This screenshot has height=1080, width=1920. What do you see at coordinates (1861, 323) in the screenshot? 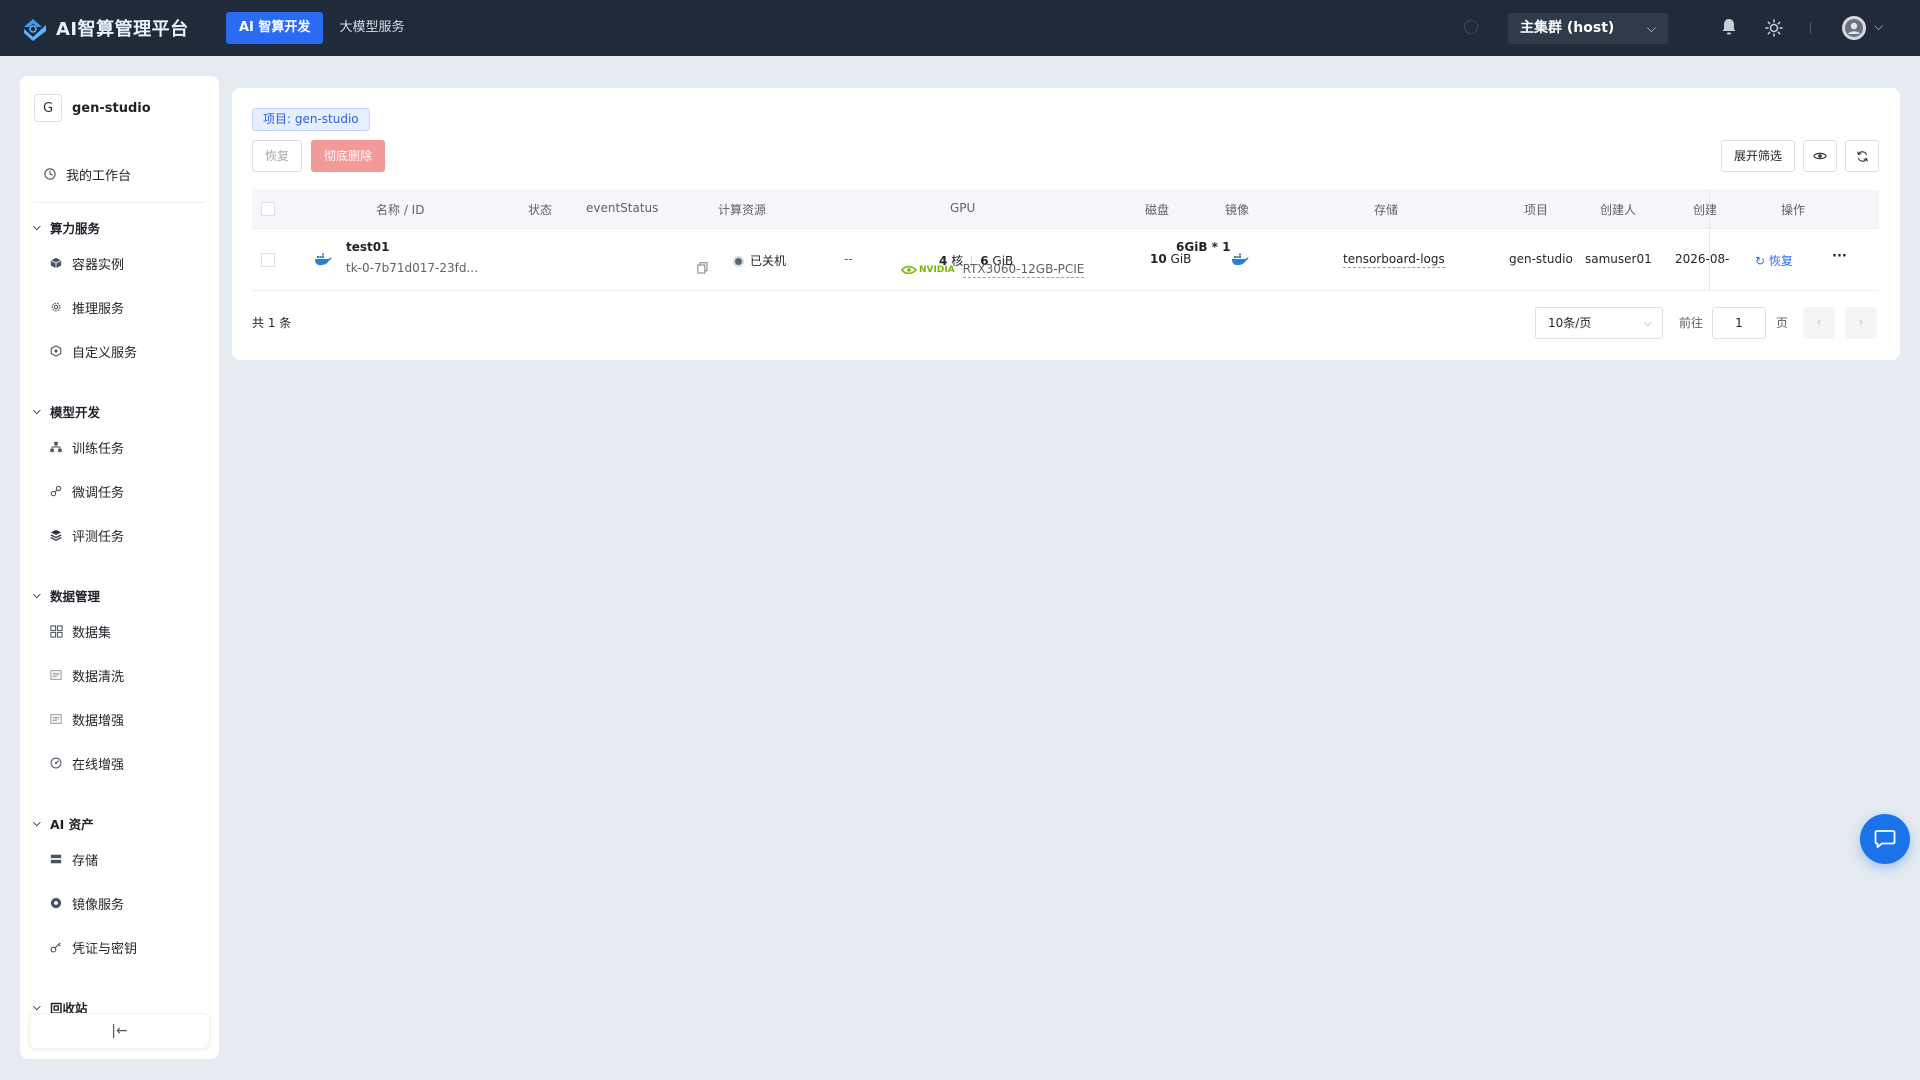
I see `next-page-button: ›` at bounding box center [1861, 323].